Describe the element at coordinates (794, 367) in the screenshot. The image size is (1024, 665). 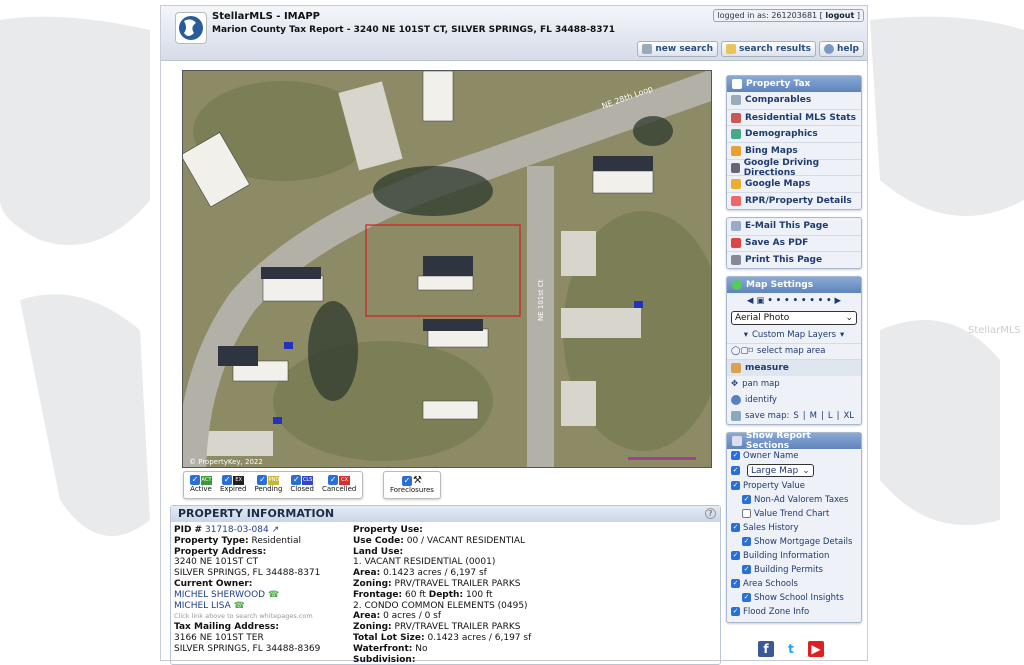
I see `measure-tool: measure` at that location.